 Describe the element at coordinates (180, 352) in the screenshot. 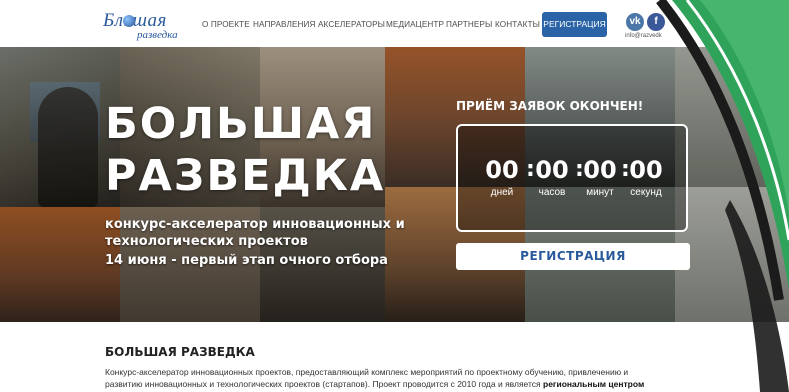

I see `about-title: БОЛЬШАЯ РАЗВЕДКА` at that location.